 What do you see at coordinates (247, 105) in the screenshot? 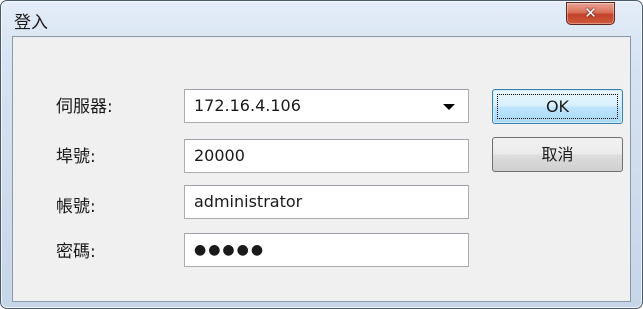
I see `server-value: 172.16.4.106` at bounding box center [247, 105].